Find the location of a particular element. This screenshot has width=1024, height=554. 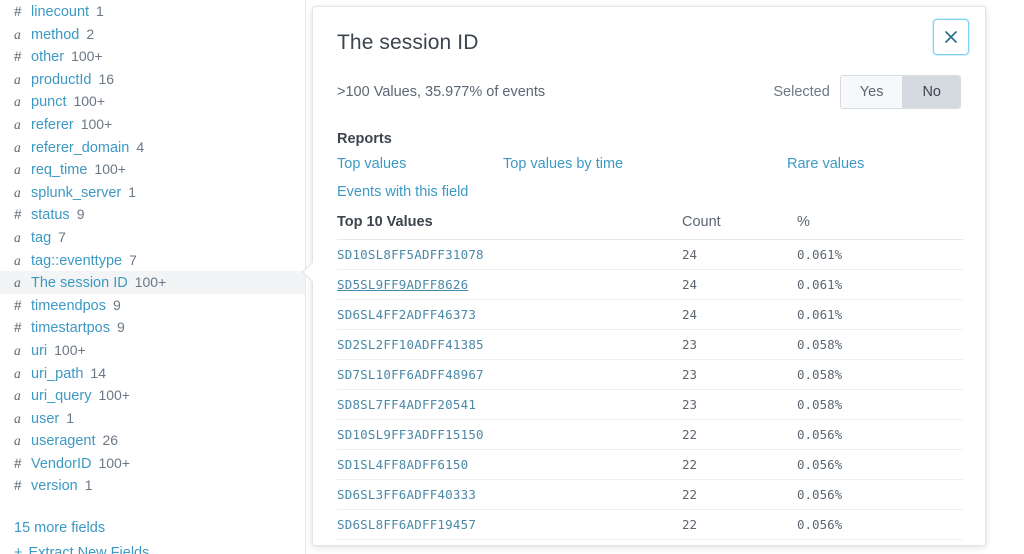

report-link-rare-values: Rare values is located at coordinates (825, 164).